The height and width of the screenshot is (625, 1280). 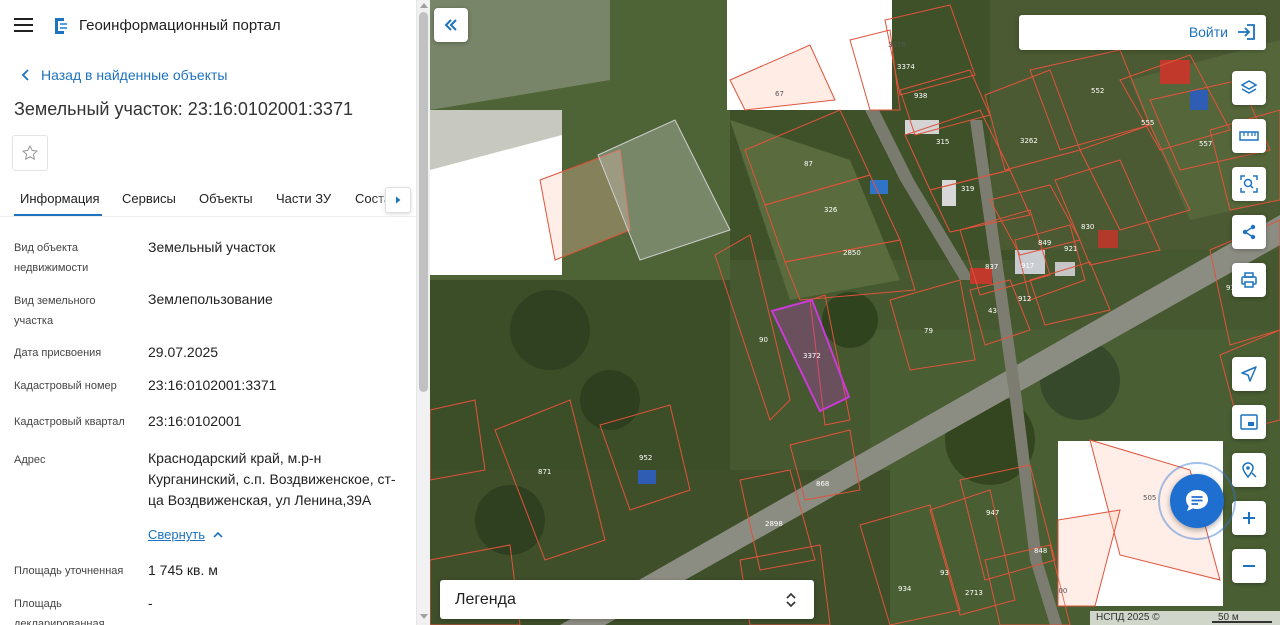 I want to click on tab-parcel-parts: Части ЗУ, so click(x=303, y=198).